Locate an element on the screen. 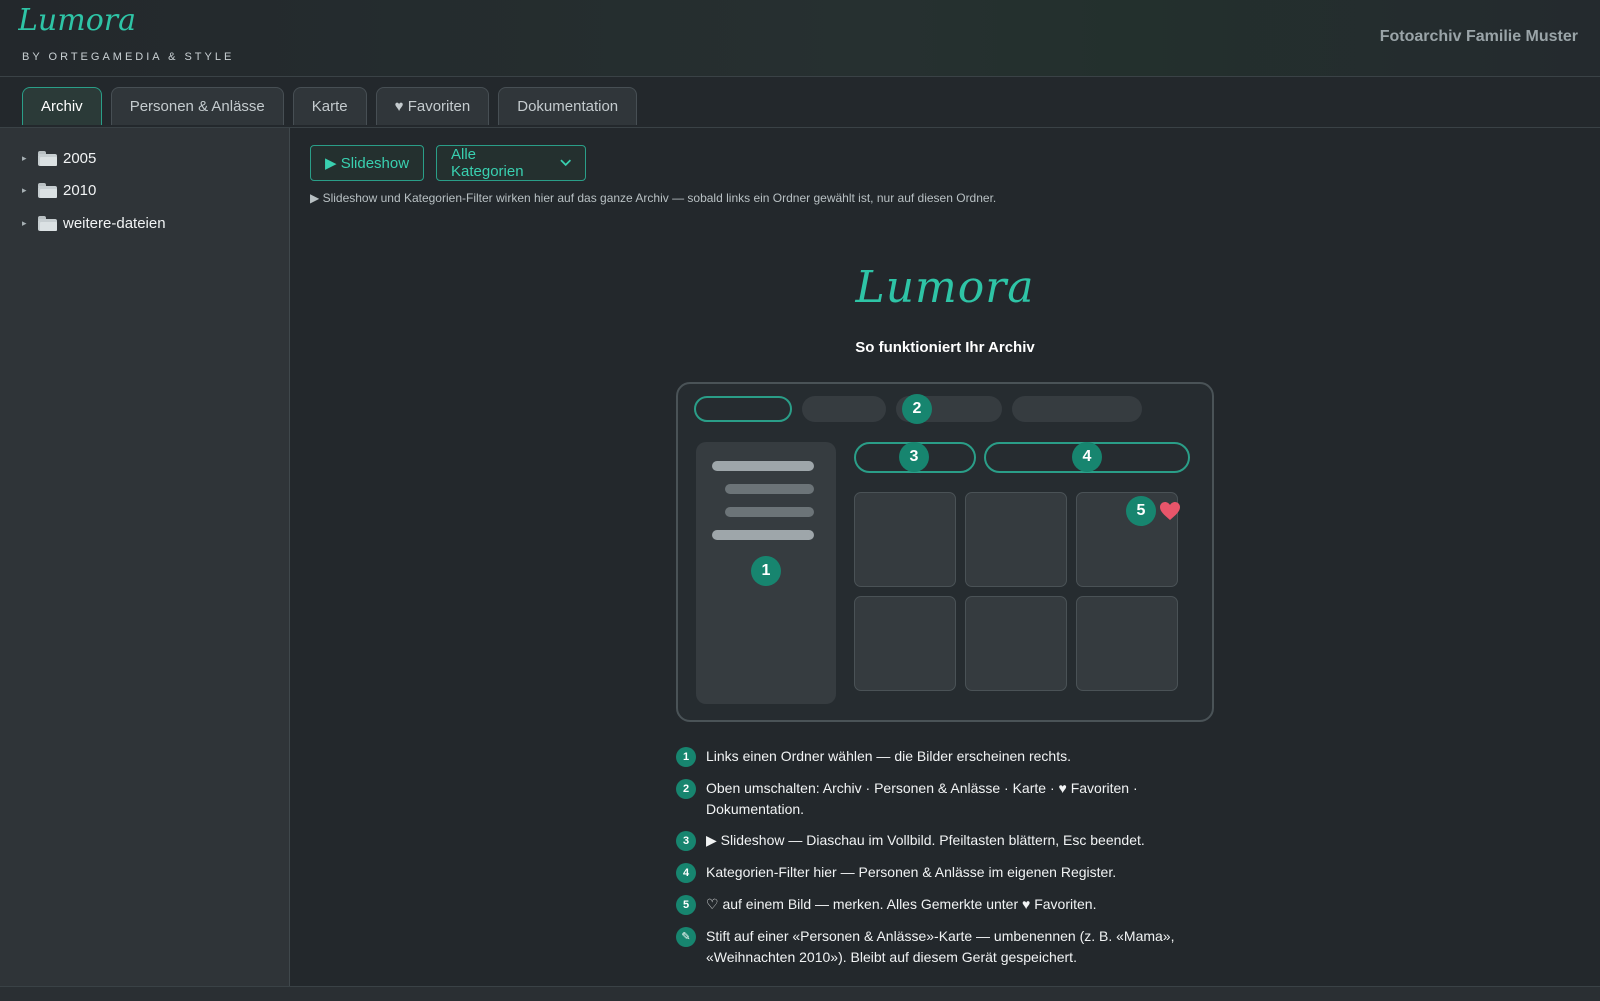 The image size is (1600, 1001). tab-favoriten: ♥ Favoriten is located at coordinates (432, 106).